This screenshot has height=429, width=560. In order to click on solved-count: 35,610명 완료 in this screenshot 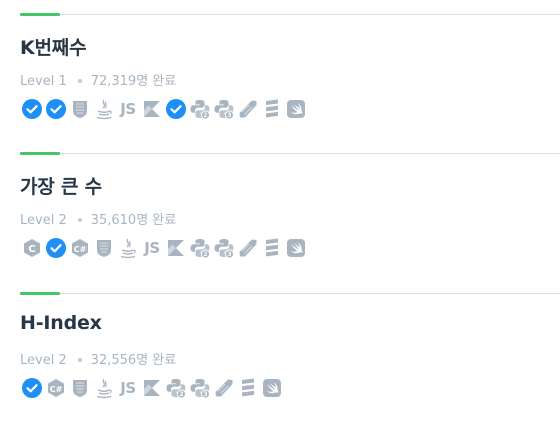, I will do `click(133, 220)`.